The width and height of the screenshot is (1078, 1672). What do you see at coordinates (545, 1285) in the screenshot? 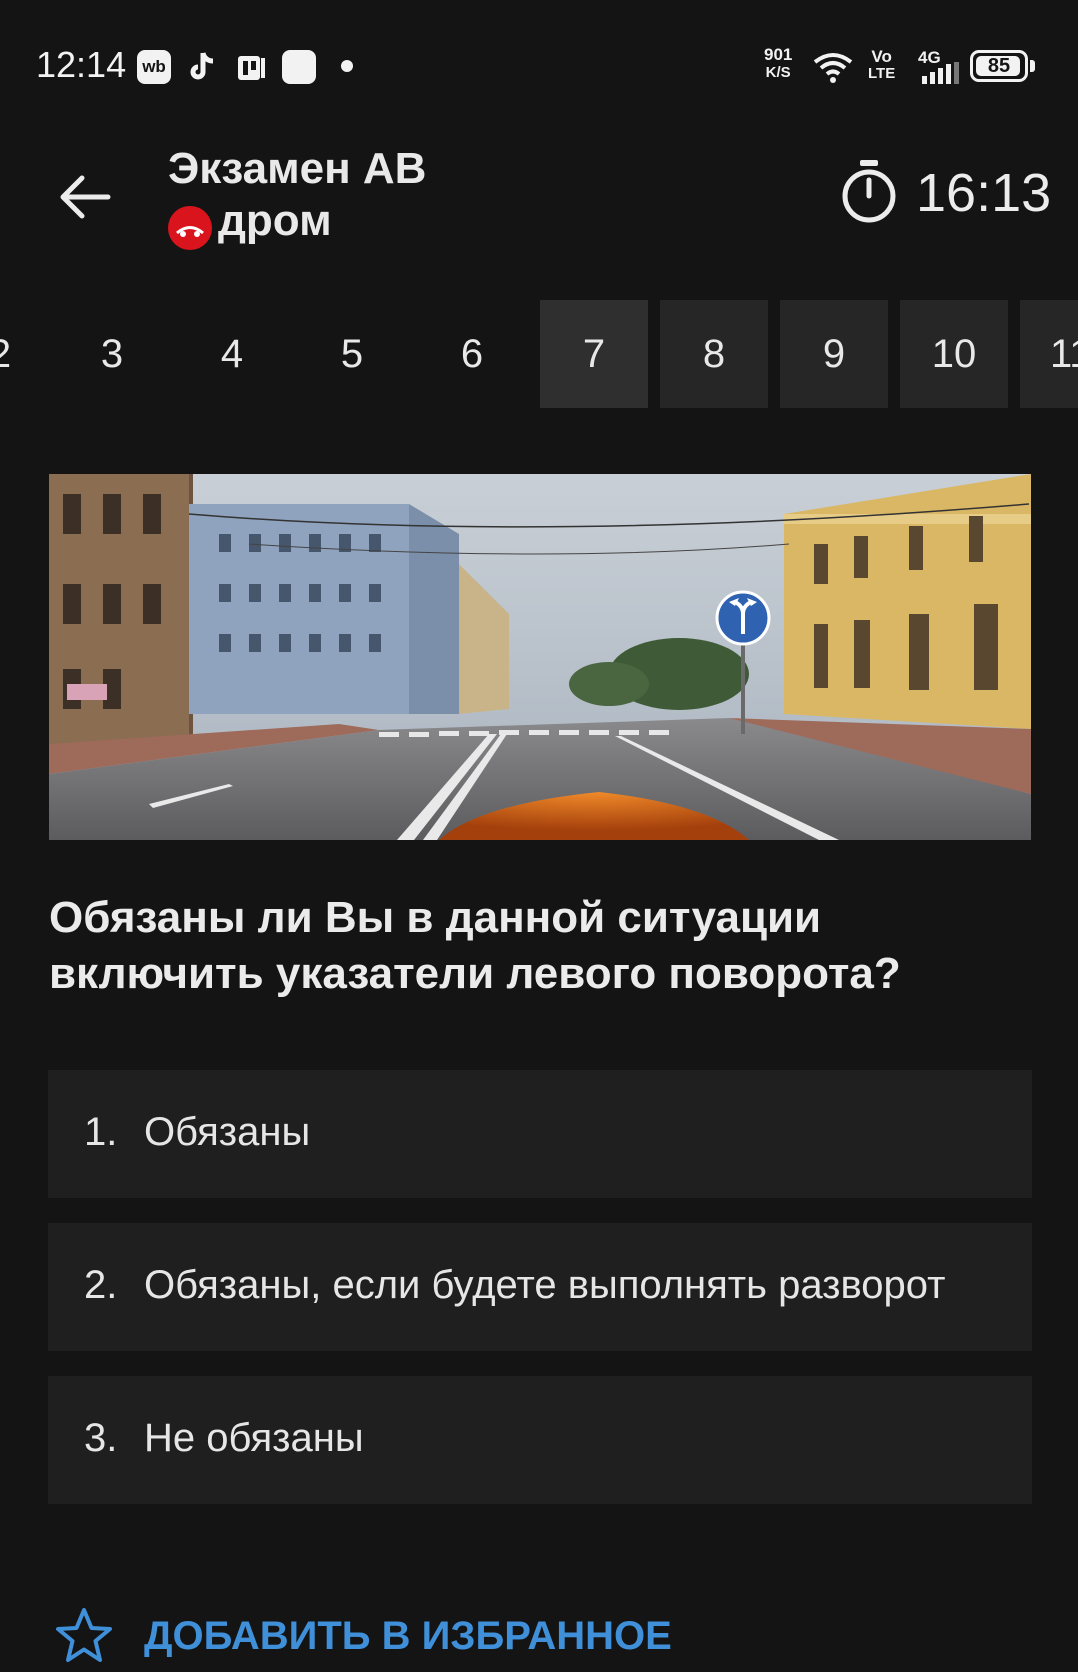
I see `answer-text: Обязаны, если будете выполнять разворот` at bounding box center [545, 1285].